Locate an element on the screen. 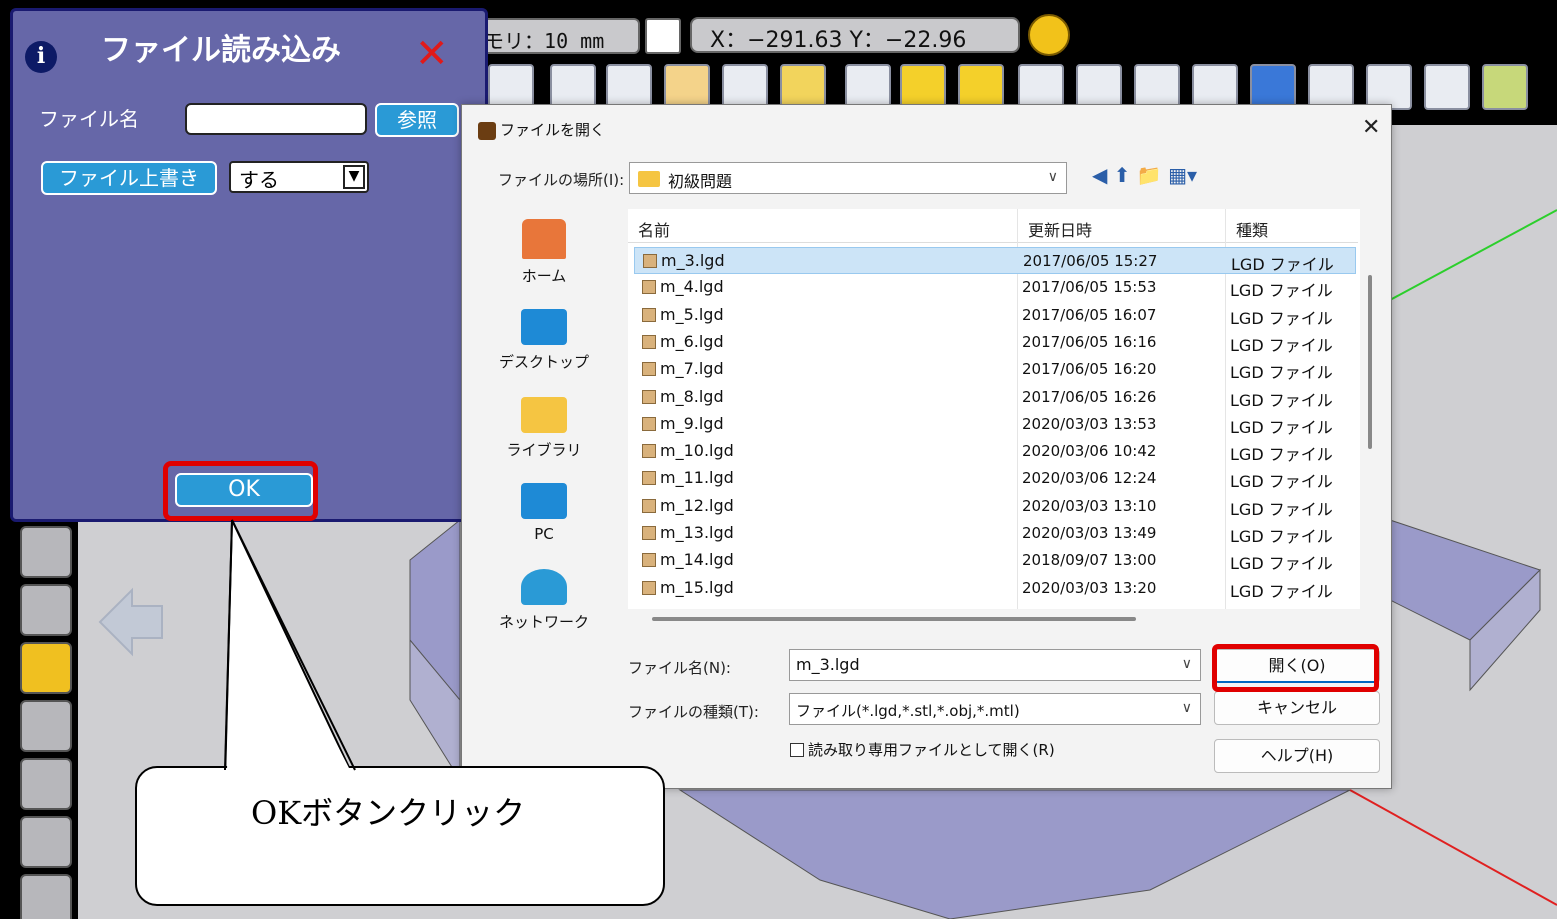 The image size is (1557, 919). file-row: m_9.lgd 2020/03/03 13:53 LGD ファイル is located at coordinates (995, 424).